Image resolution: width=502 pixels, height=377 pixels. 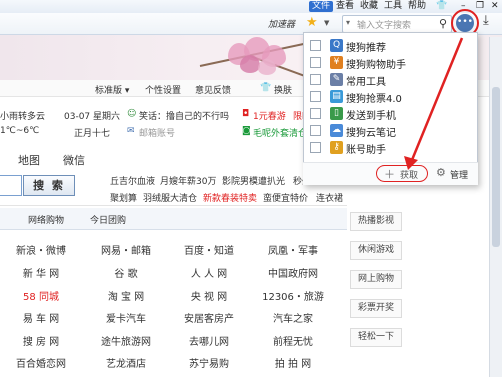 What do you see at coordinates (437, 99) in the screenshot?
I see `arrow-line` at bounding box center [437, 99].